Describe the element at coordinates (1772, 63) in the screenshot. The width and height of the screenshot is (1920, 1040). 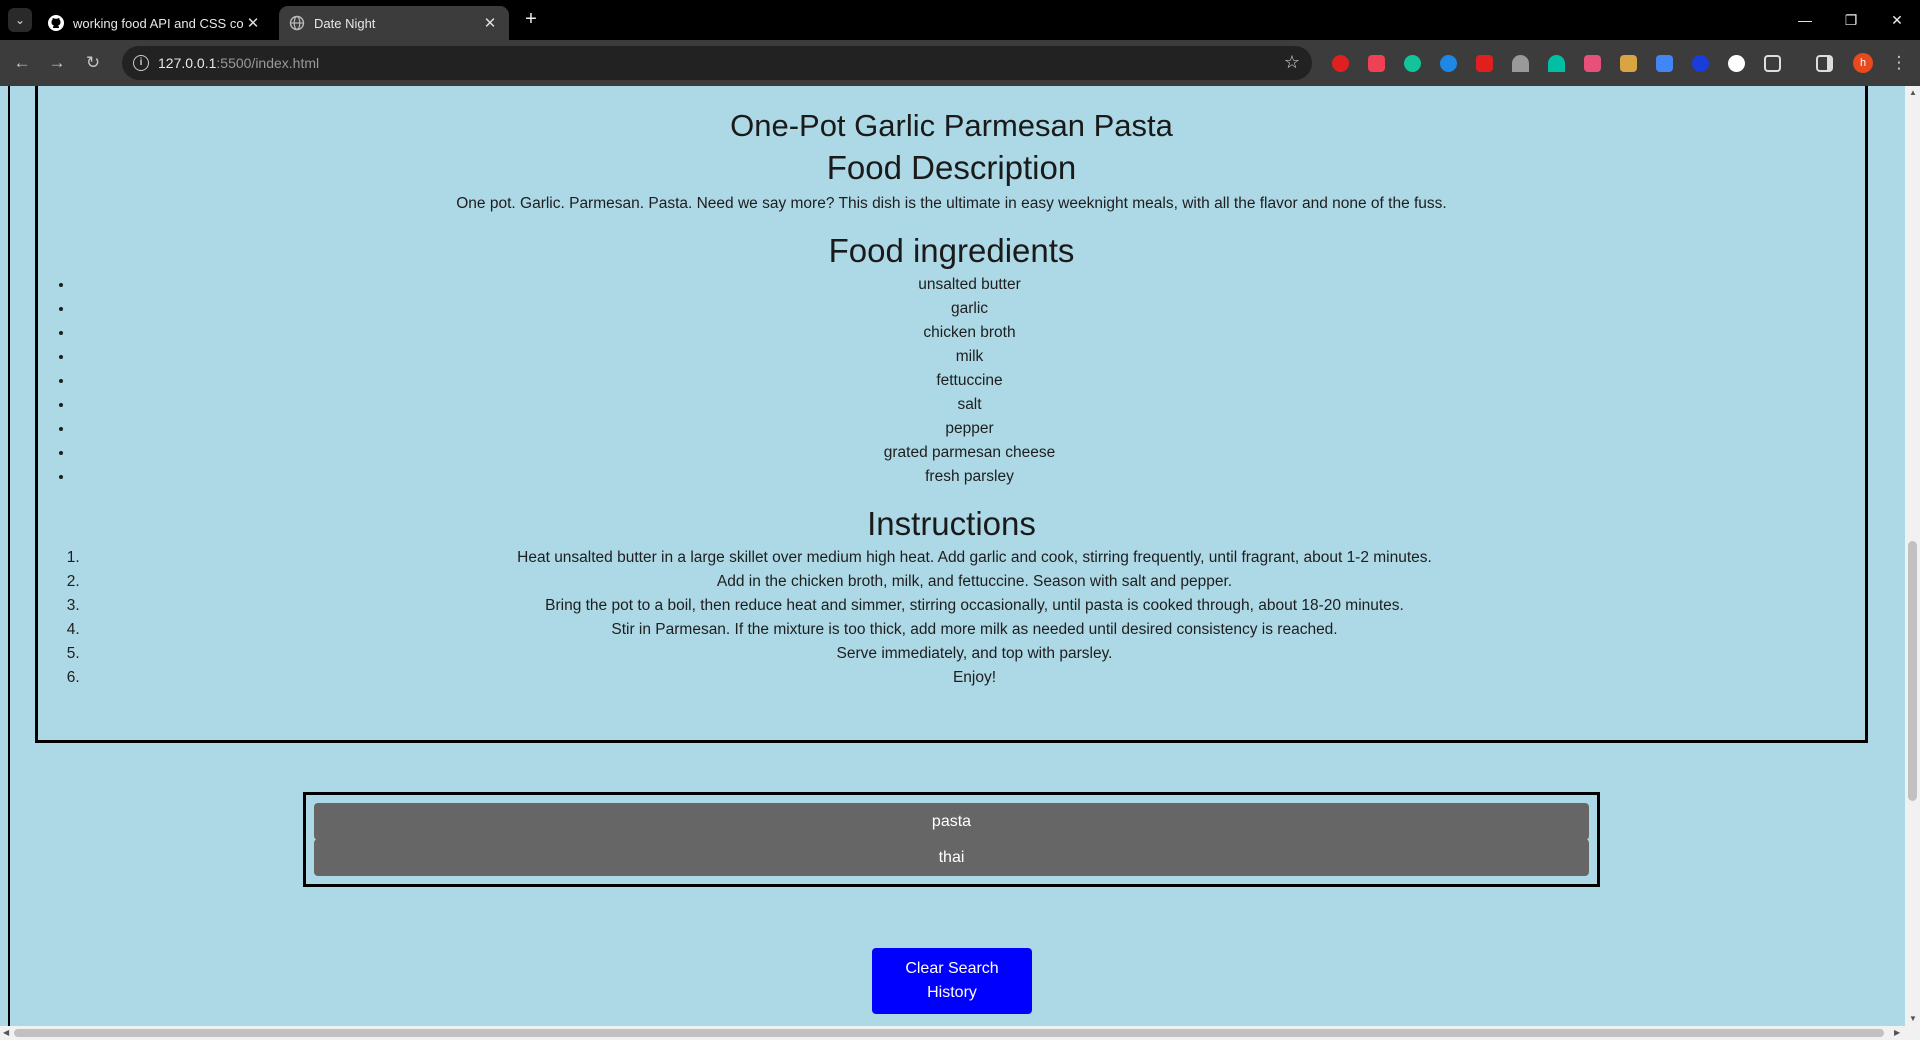
I see `extensions-puzzle-icon` at that location.